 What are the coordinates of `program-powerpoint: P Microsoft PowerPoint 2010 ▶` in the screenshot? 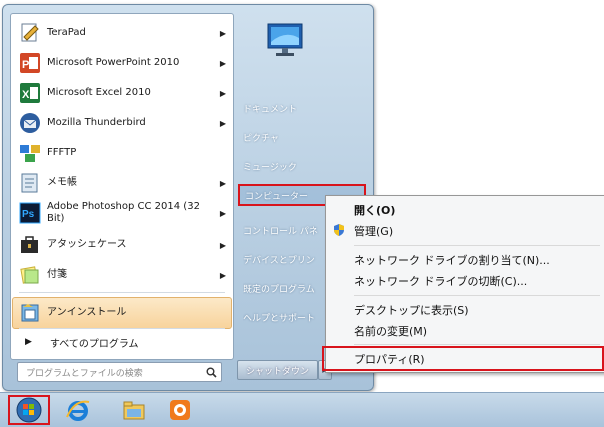 It's located at (122, 63).